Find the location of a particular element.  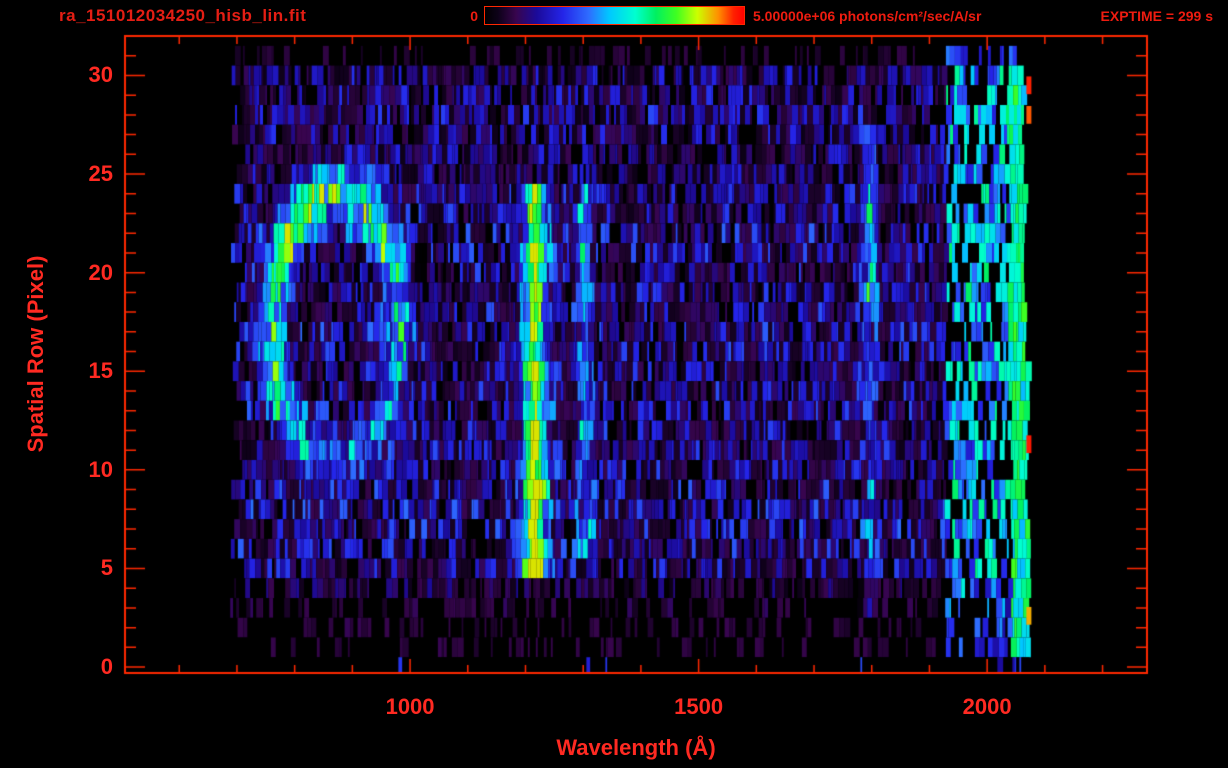

y-axis-tick-label: 10 is located at coordinates (100, 469).